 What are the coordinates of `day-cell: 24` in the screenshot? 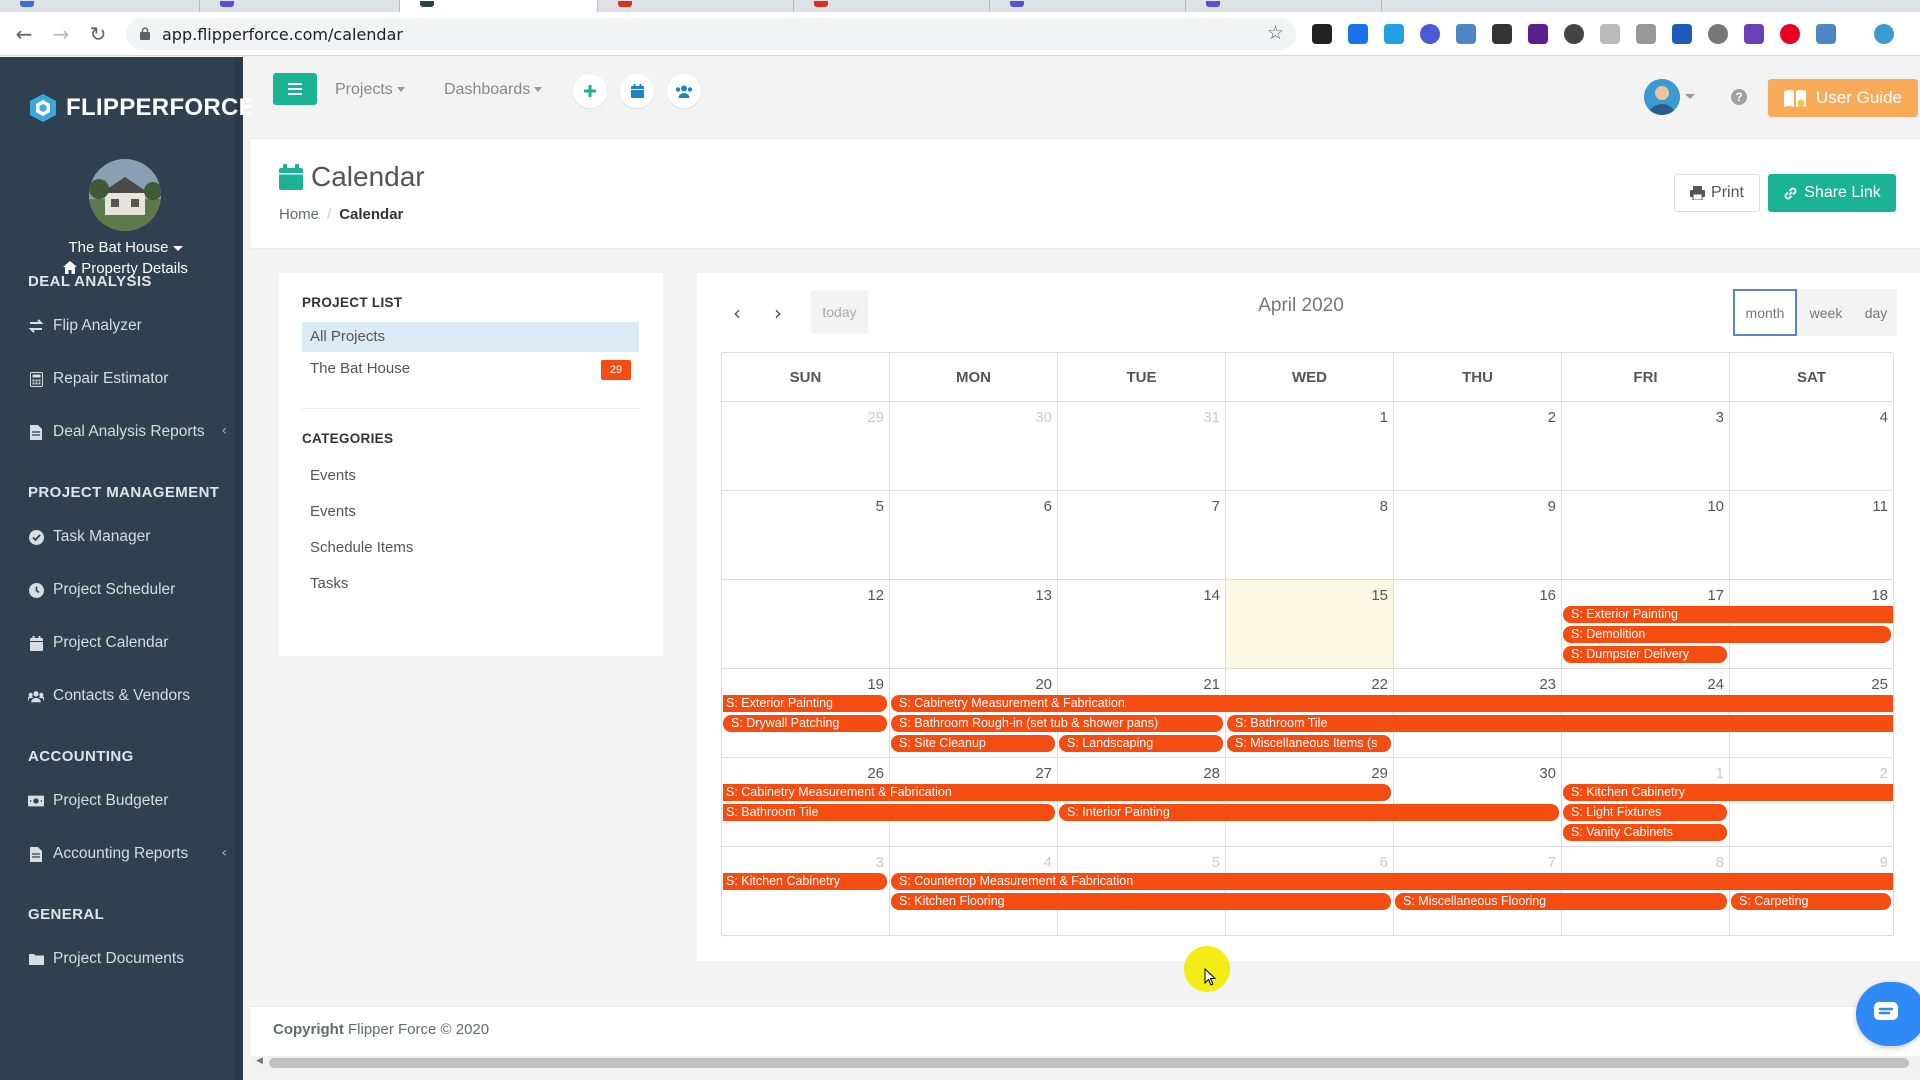 It's located at (1646, 713).